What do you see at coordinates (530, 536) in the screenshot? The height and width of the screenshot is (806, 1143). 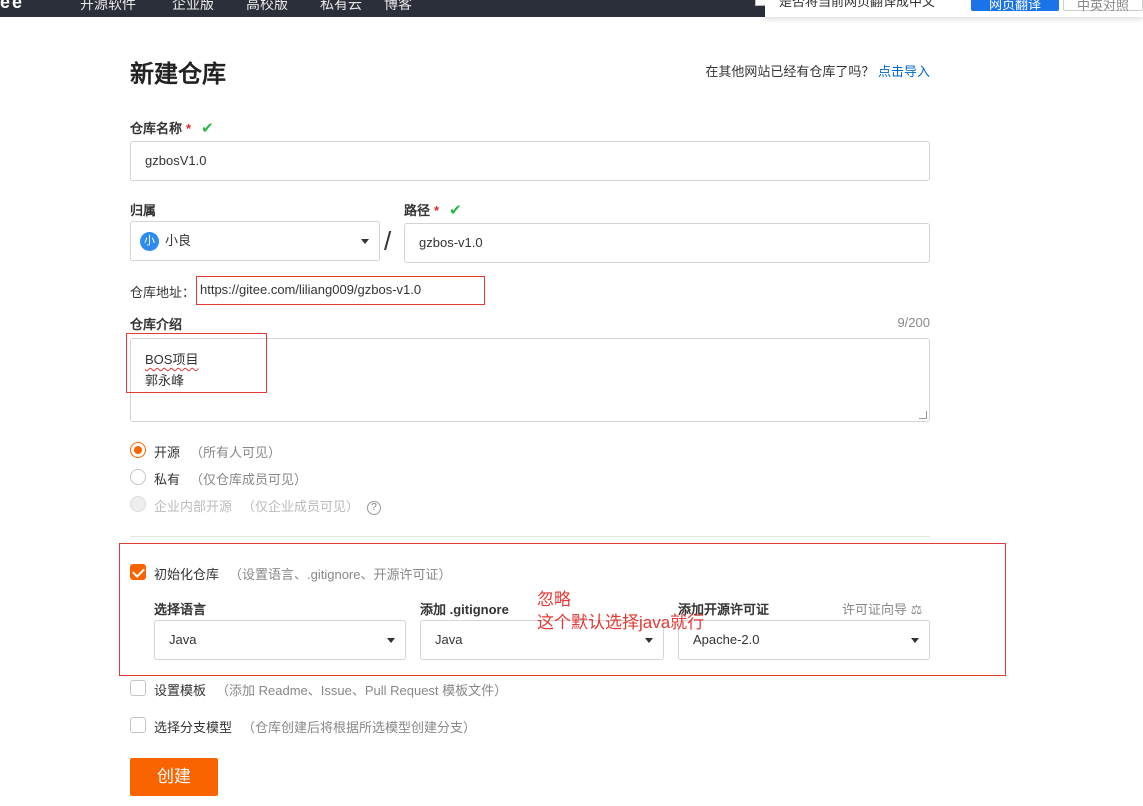 I see `section-divider` at bounding box center [530, 536].